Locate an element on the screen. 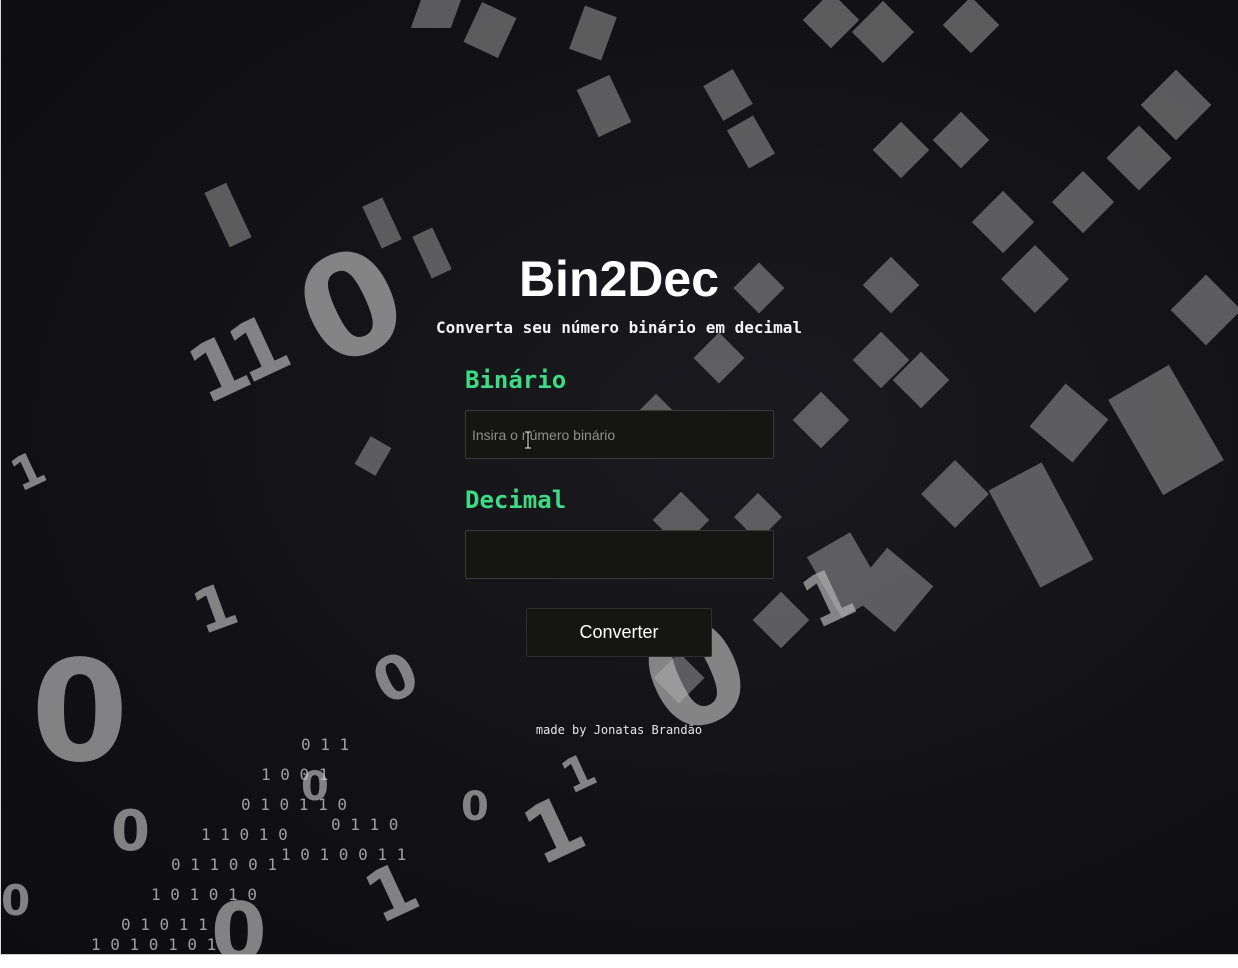 Image resolution: width=1238 pixels, height=968 pixels. svg-text: 0 1 1 0 is located at coordinates (364, 824).